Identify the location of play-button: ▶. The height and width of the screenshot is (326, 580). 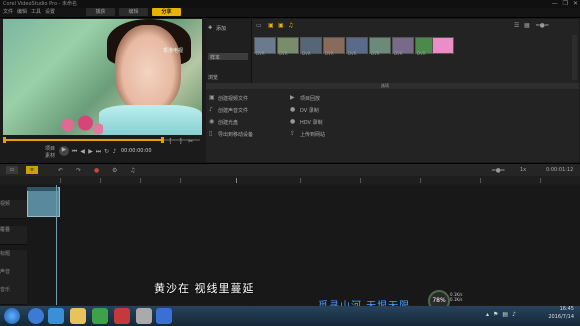
(64, 151).